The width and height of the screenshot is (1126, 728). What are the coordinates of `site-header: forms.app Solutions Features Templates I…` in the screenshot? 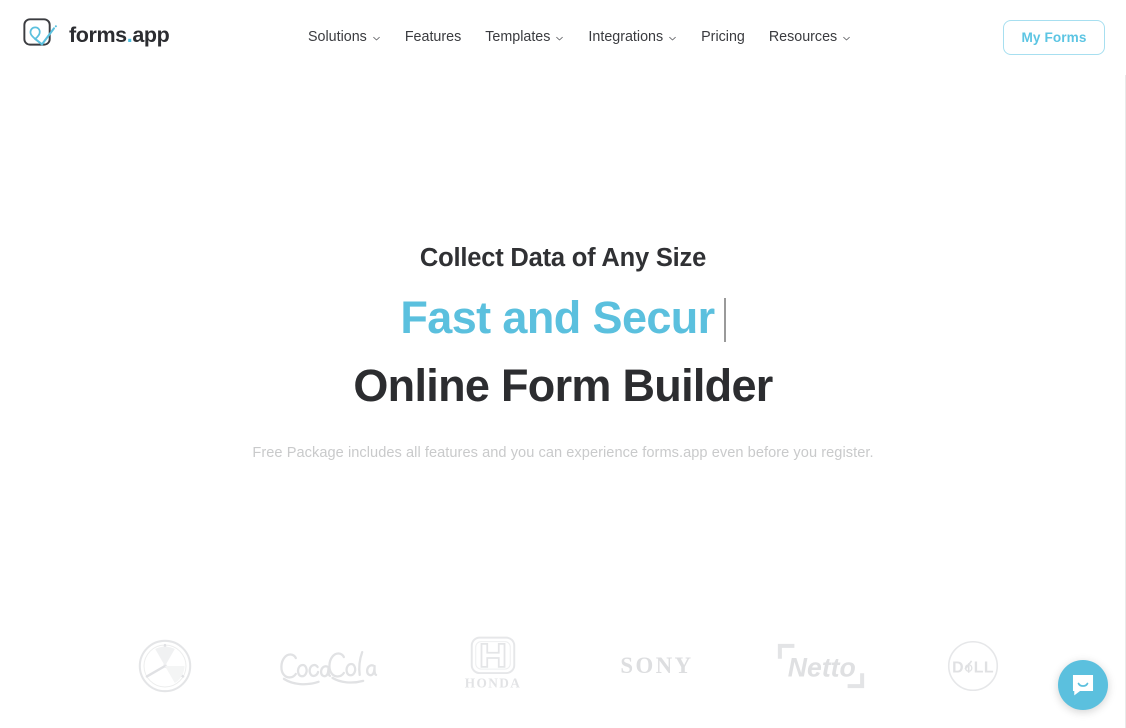 It's located at (563, 37).